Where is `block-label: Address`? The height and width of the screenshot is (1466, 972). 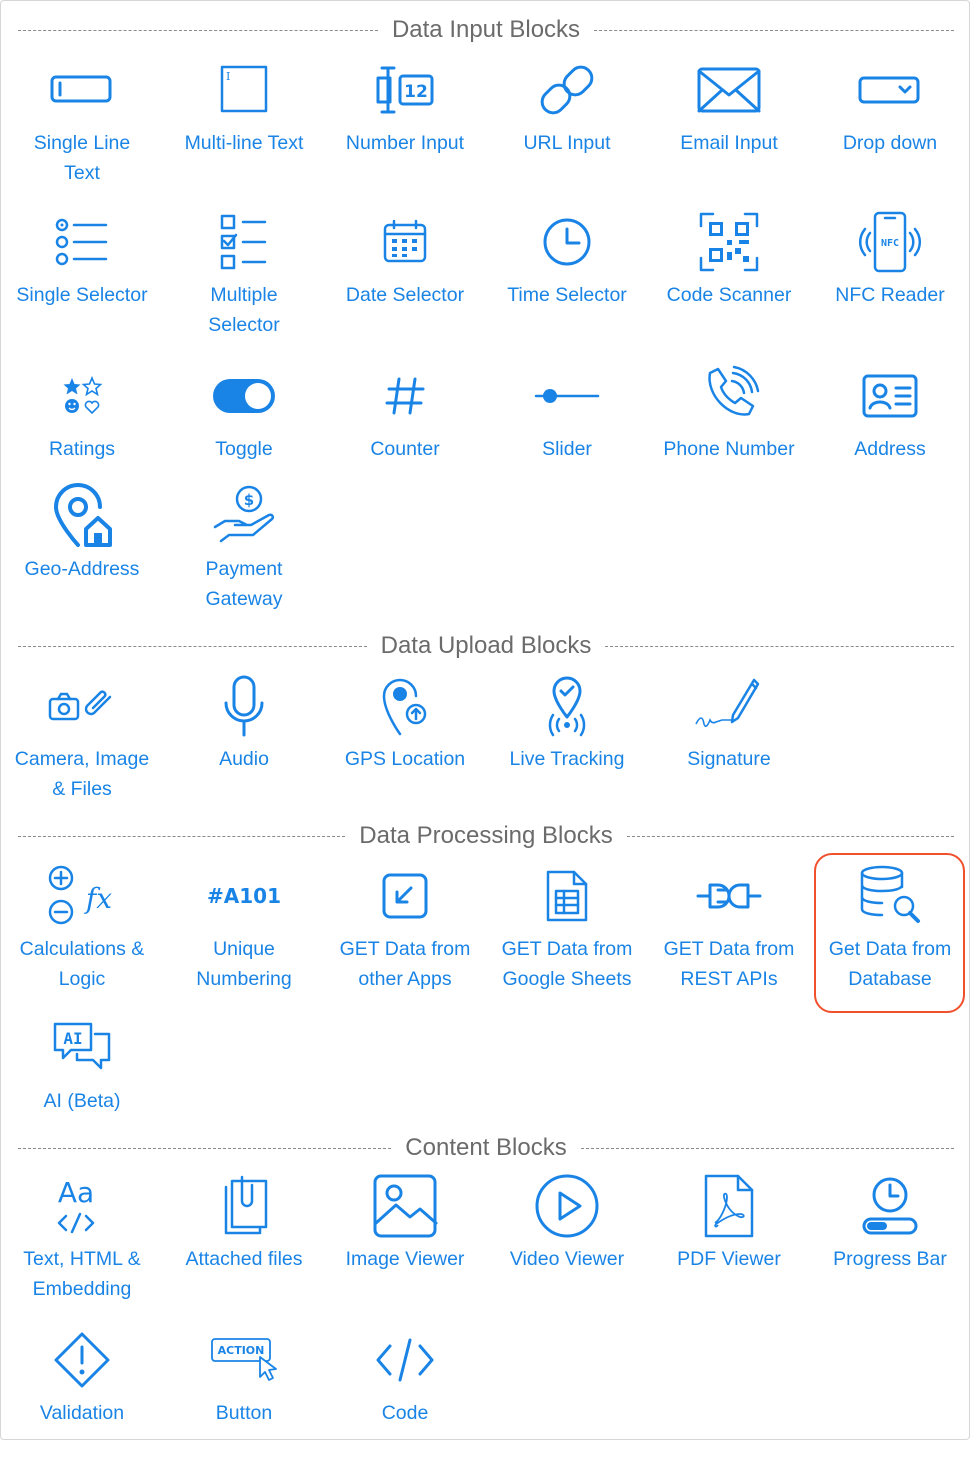
block-label: Address is located at coordinates (890, 449).